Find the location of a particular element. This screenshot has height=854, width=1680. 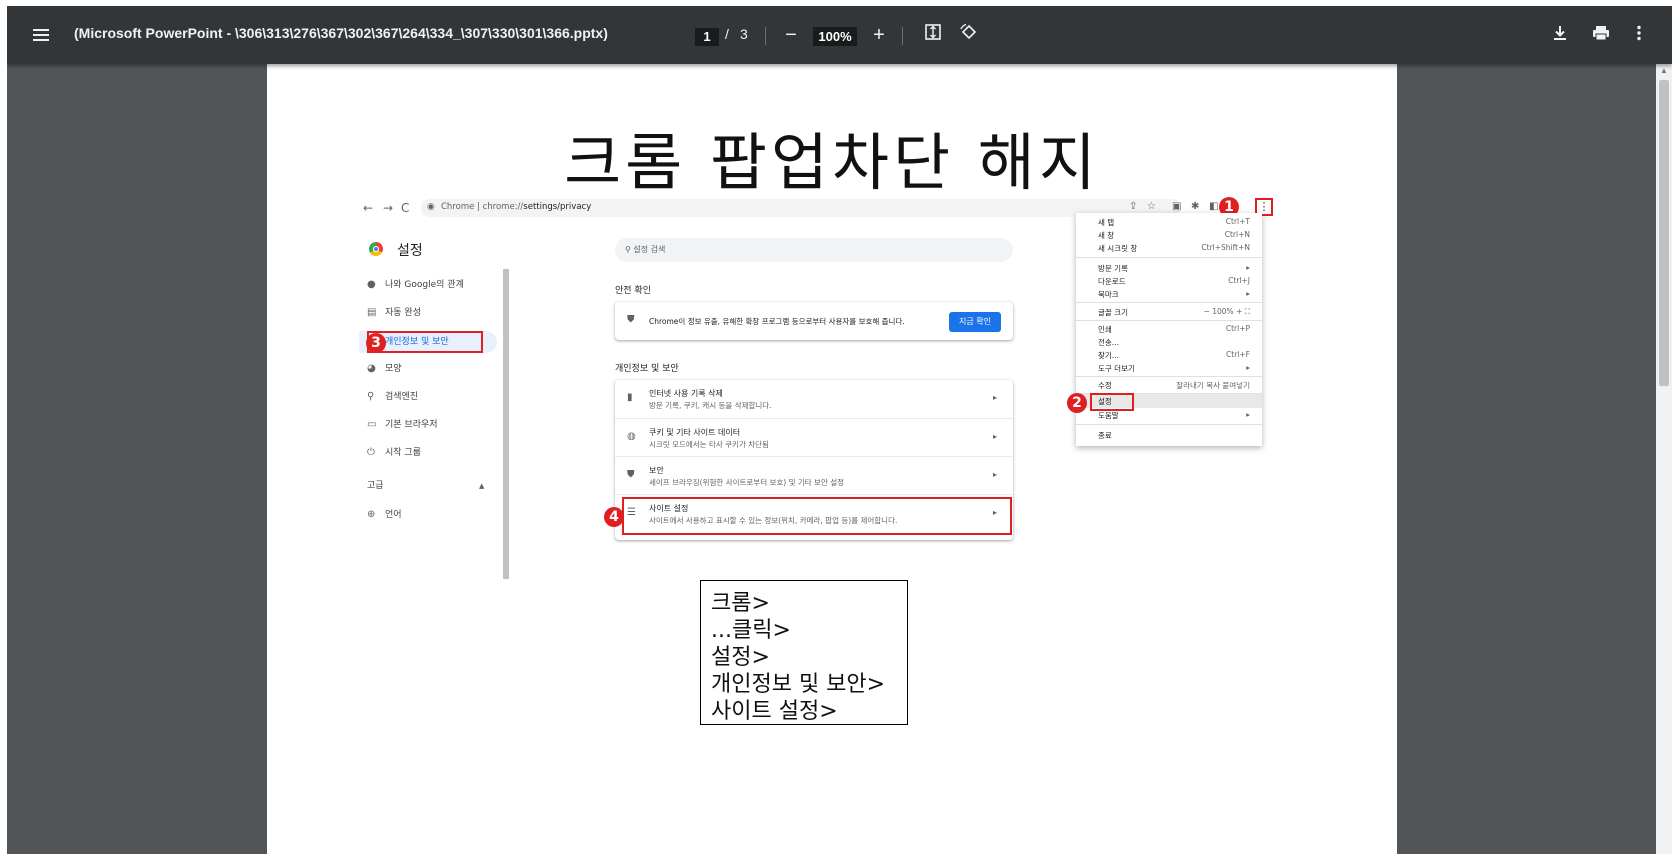

sidebar-item-appearance: ◕ 모양 is located at coordinates (432, 369).